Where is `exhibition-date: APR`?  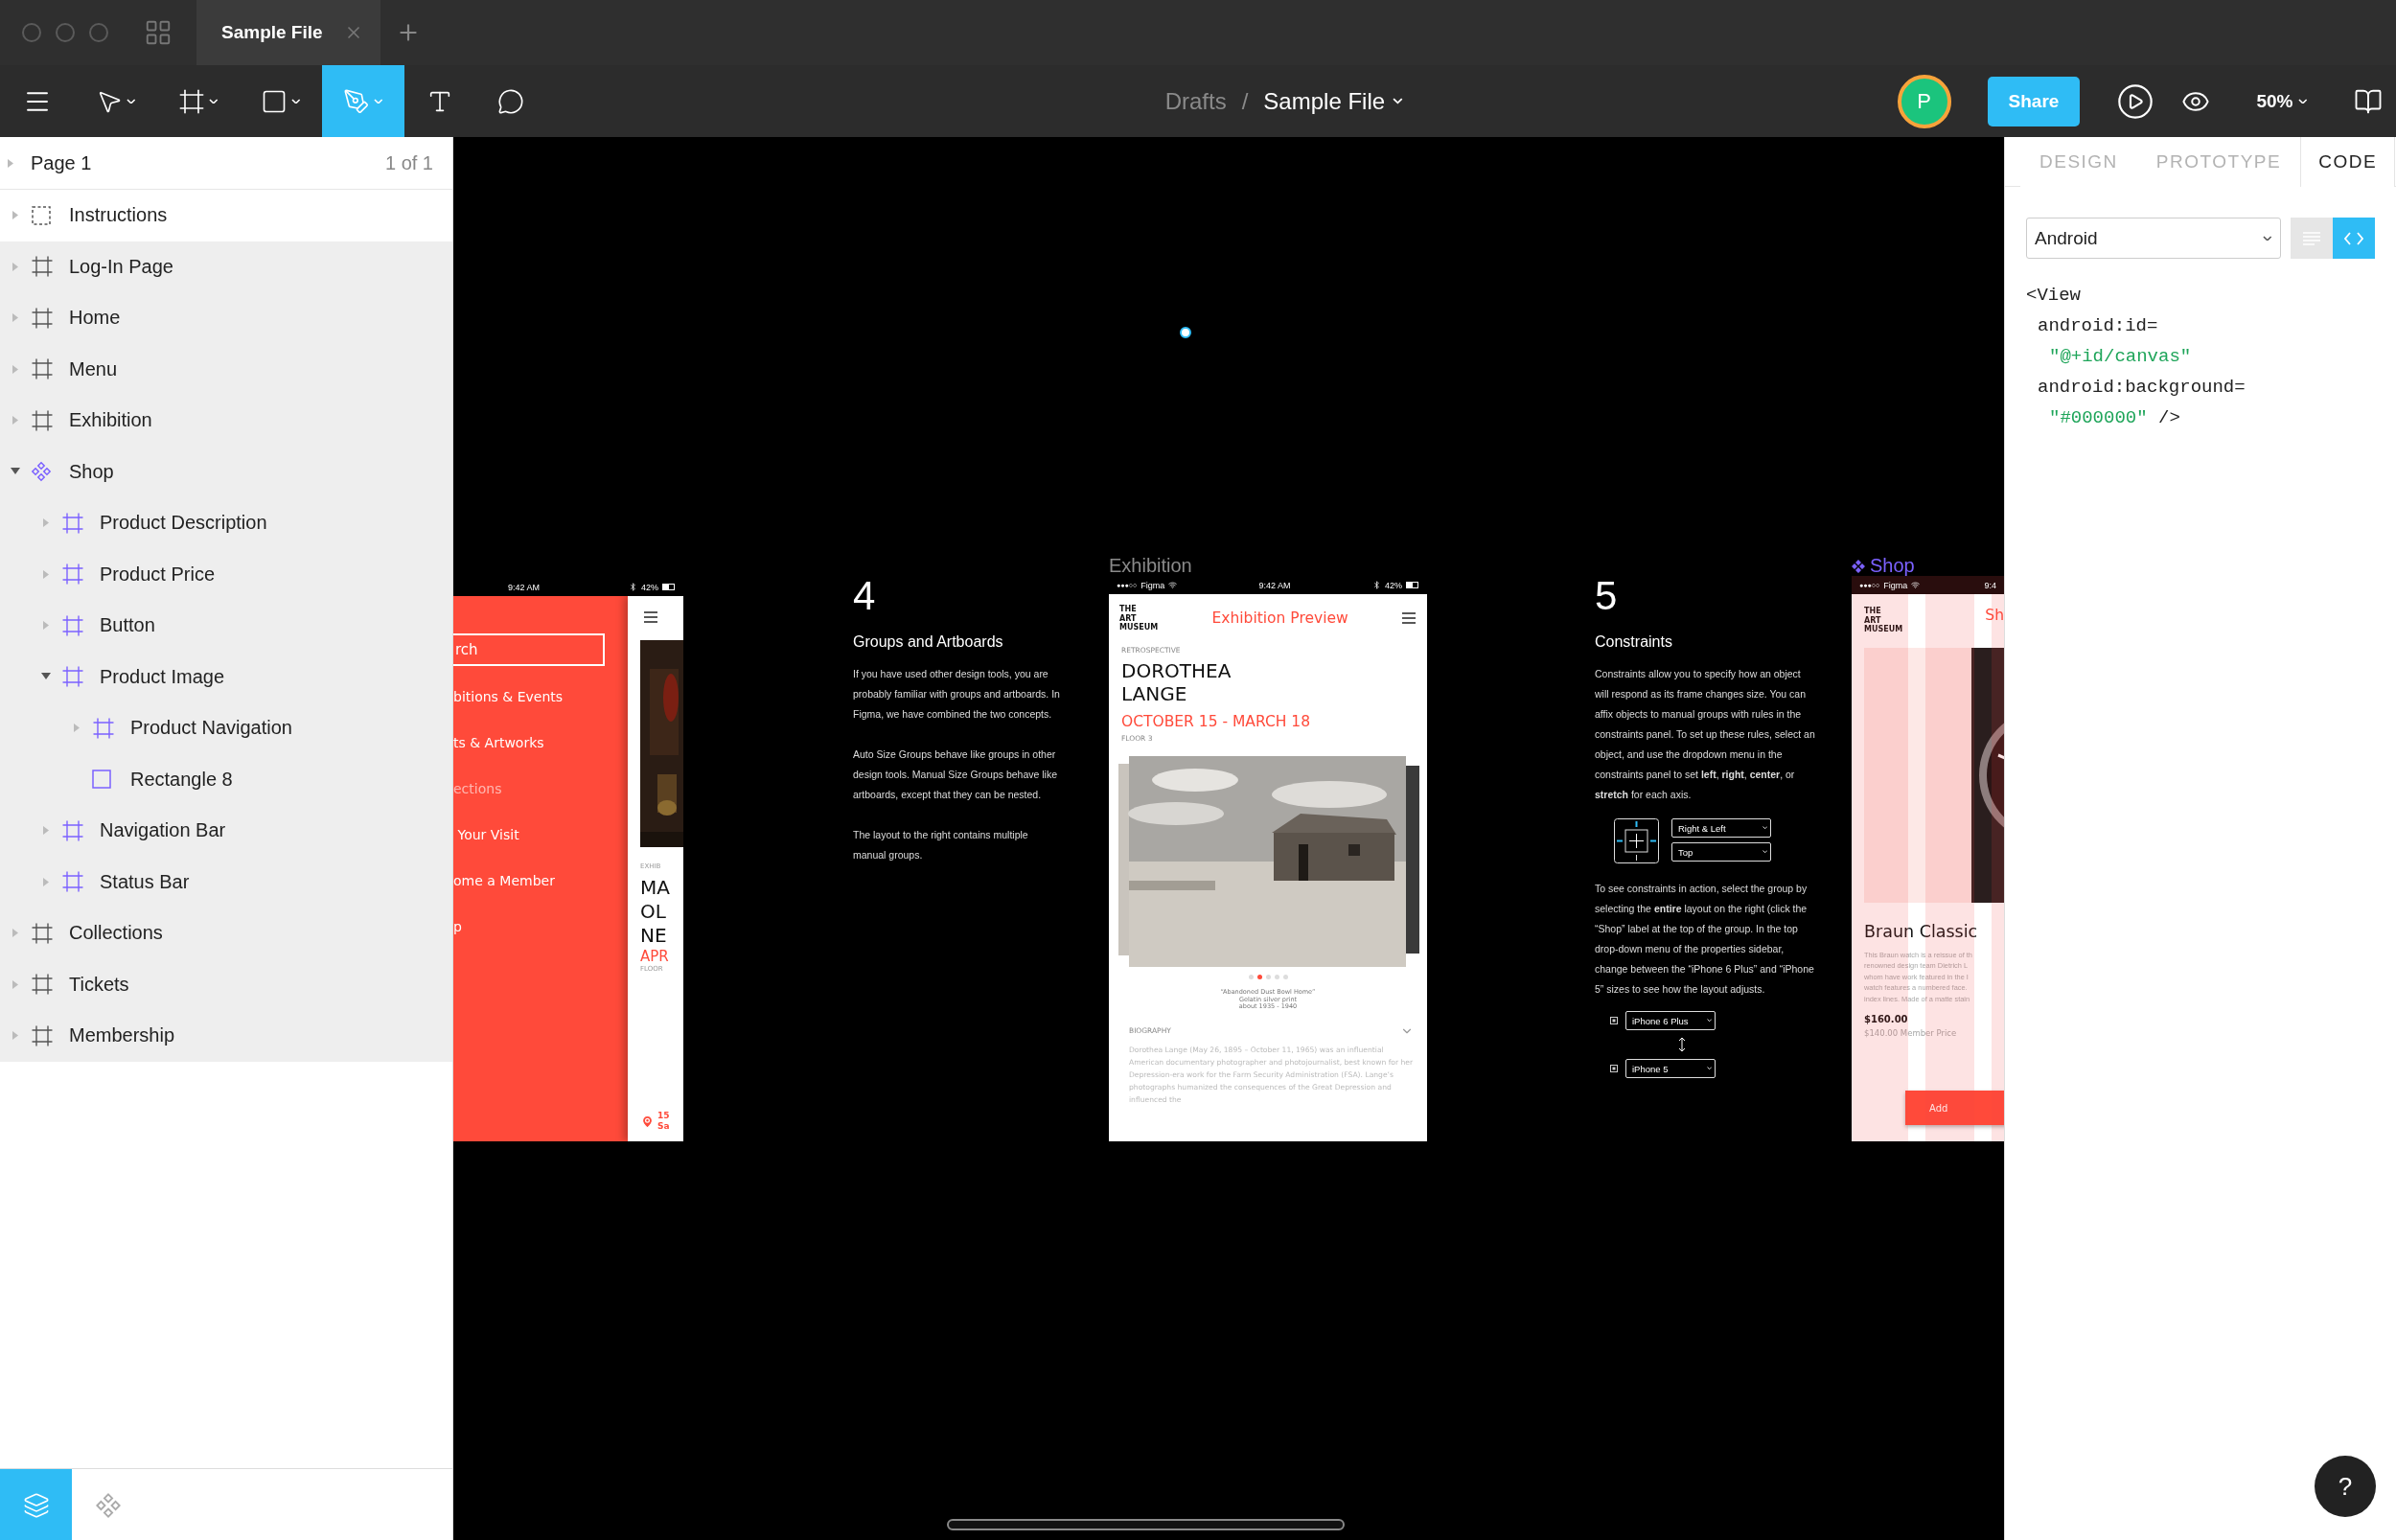
exhibition-date: APR is located at coordinates (655, 957).